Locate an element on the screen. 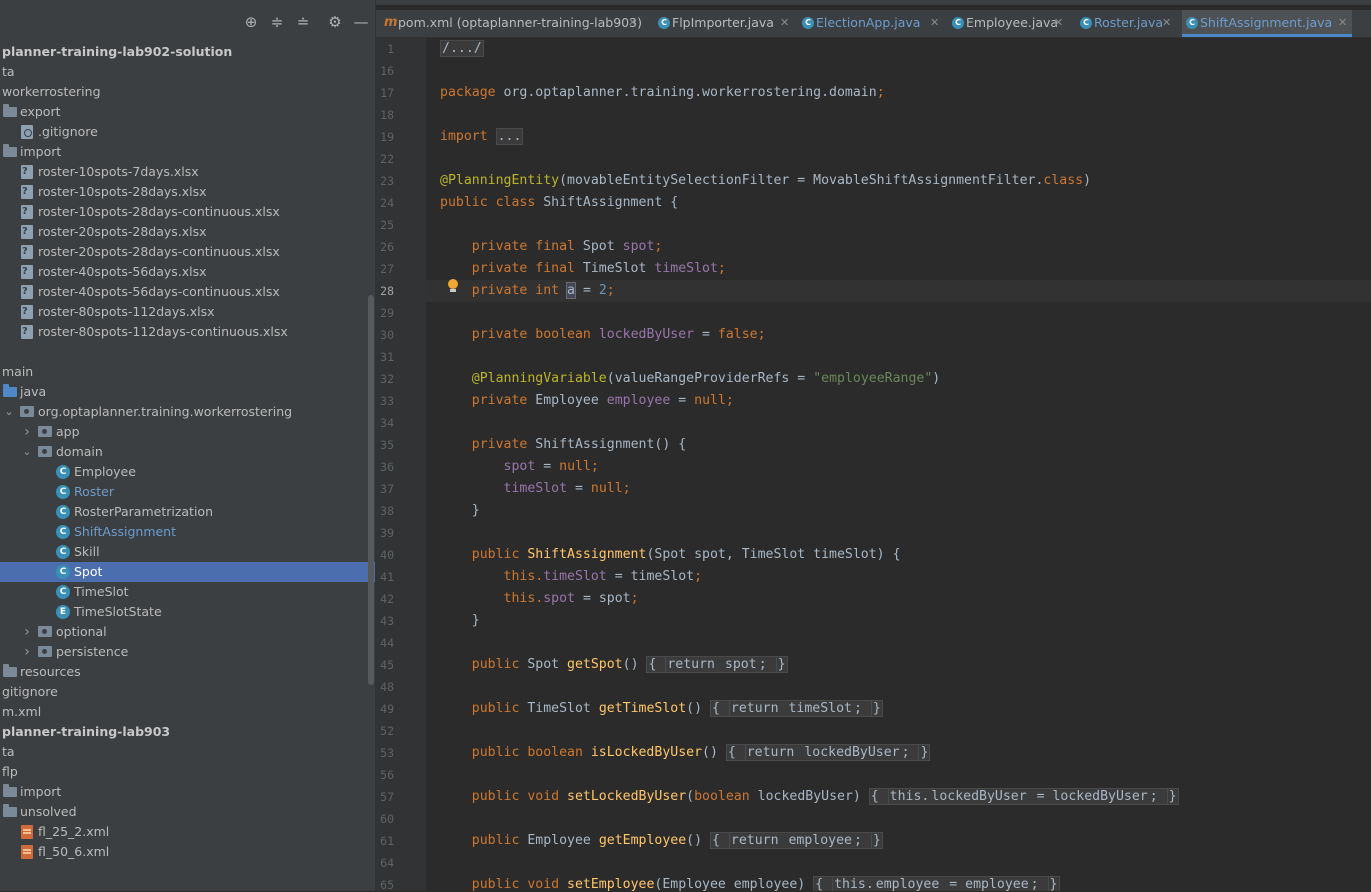 The image size is (1371, 892). editor-tab: C ElectionApp.java ✕ is located at coordinates (871, 23).